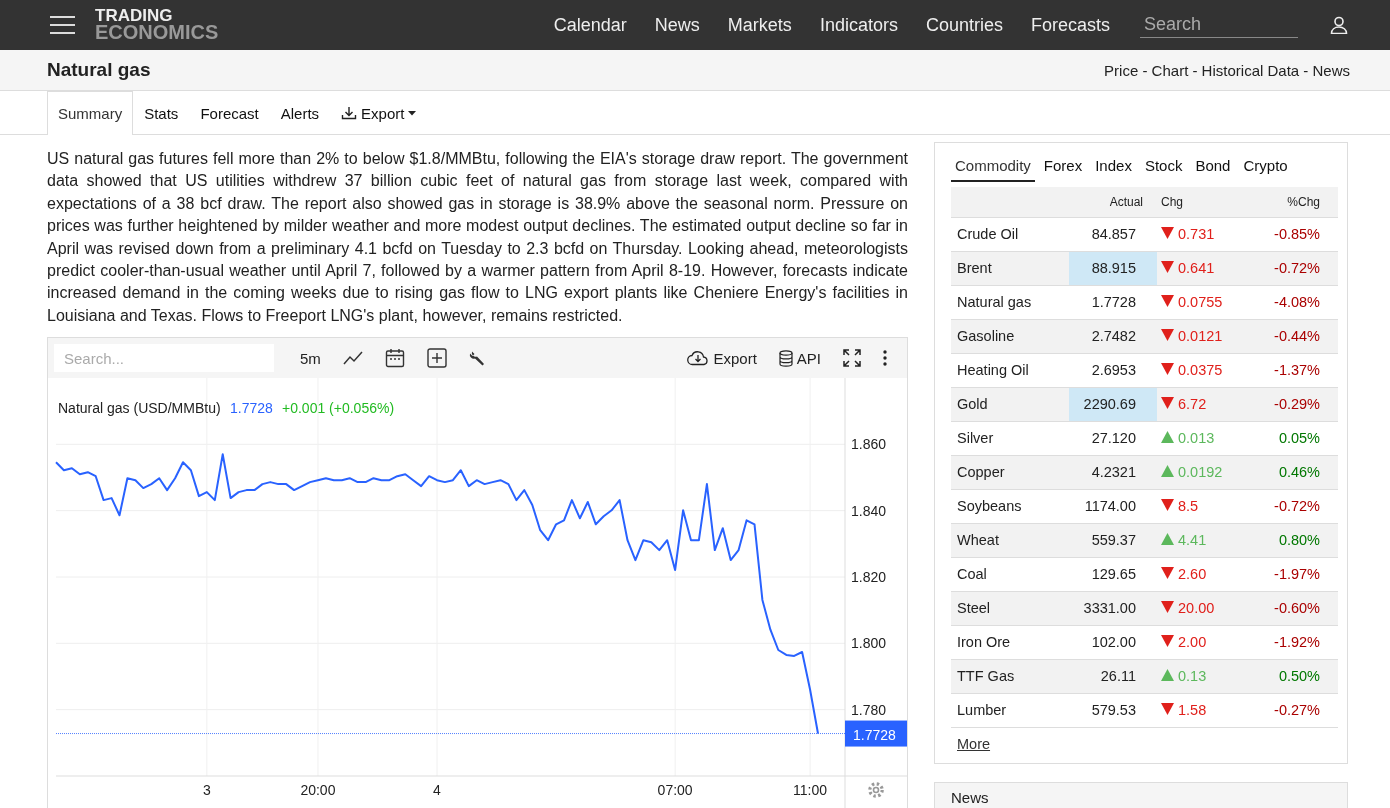 This screenshot has height=808, width=1390. I want to click on actual-cell: 2.7482, so click(1113, 336).